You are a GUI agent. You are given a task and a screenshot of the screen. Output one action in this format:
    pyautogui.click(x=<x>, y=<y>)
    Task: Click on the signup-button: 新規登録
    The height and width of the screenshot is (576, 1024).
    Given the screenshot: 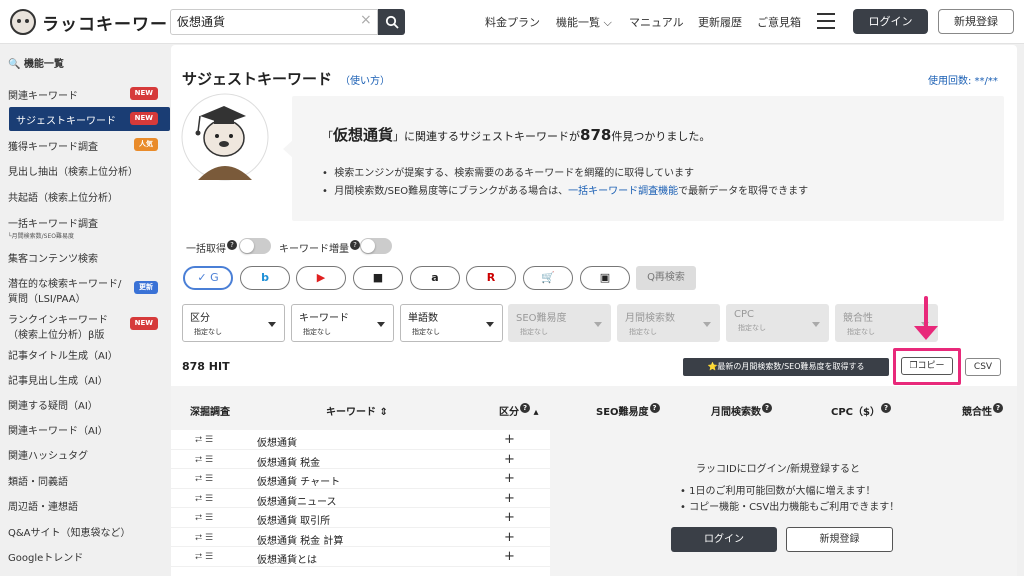 What is the action you would take?
    pyautogui.click(x=976, y=21)
    